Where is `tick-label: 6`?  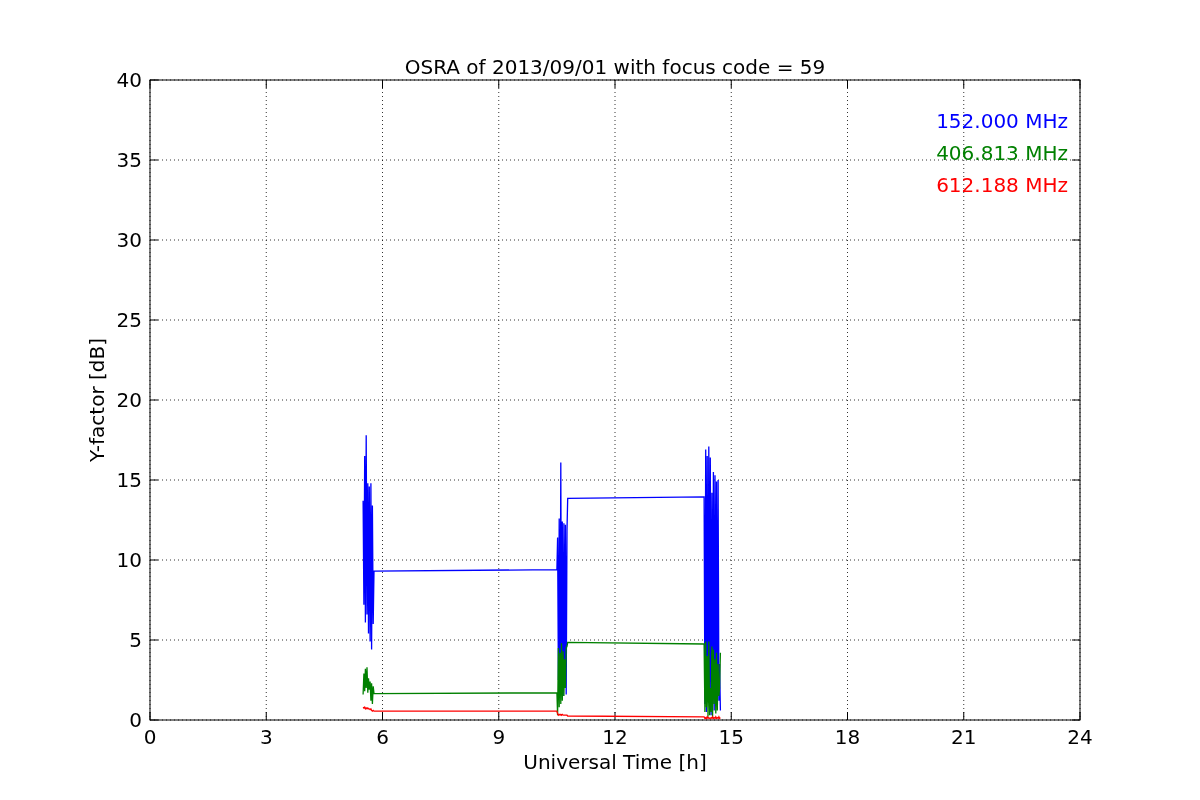 tick-label: 6 is located at coordinates (382, 737).